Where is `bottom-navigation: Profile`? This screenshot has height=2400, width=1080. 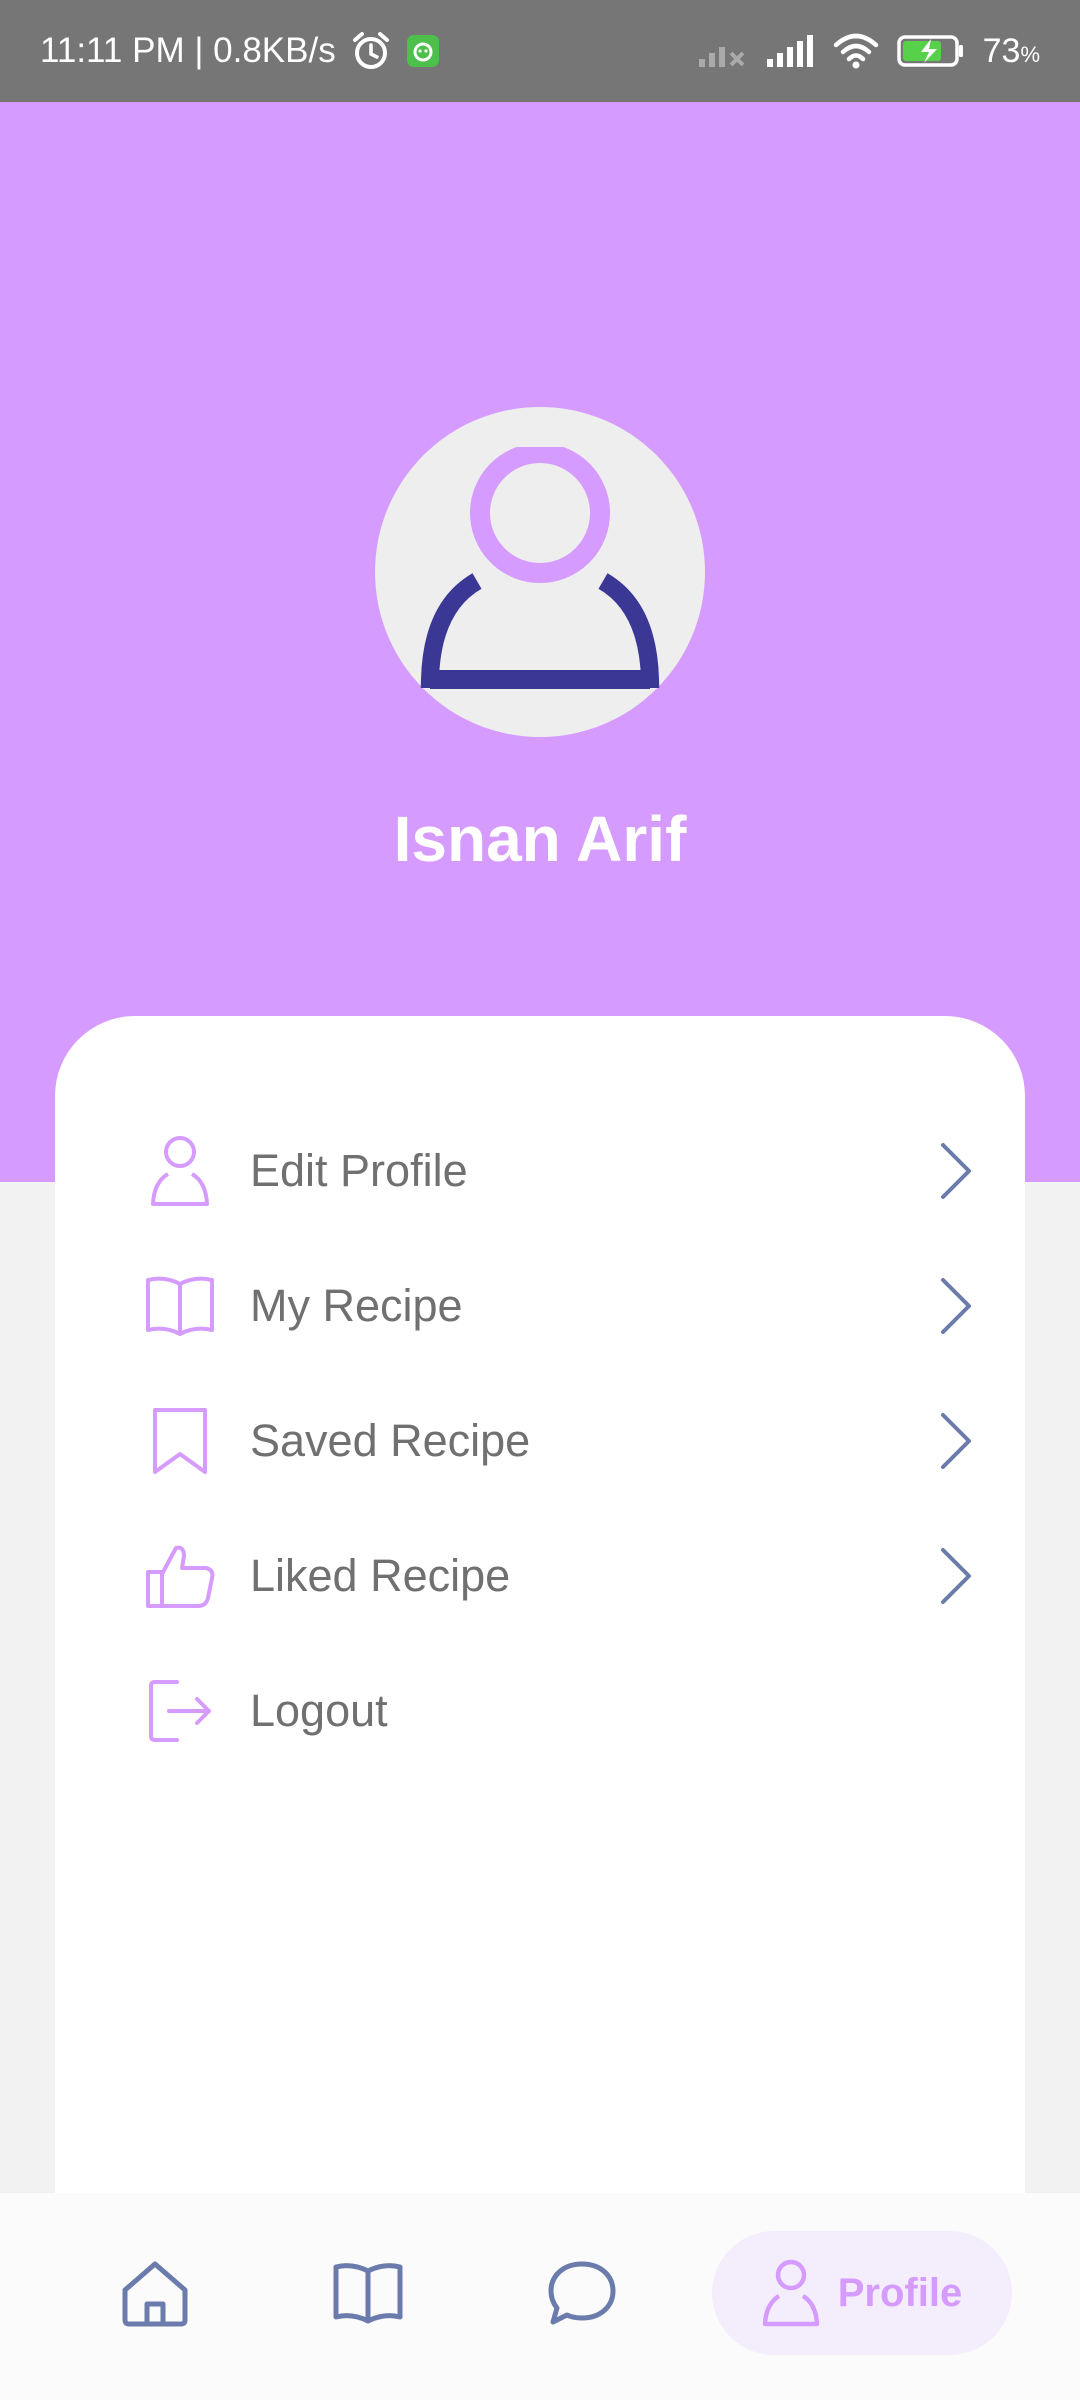 bottom-navigation: Profile is located at coordinates (540, 2296).